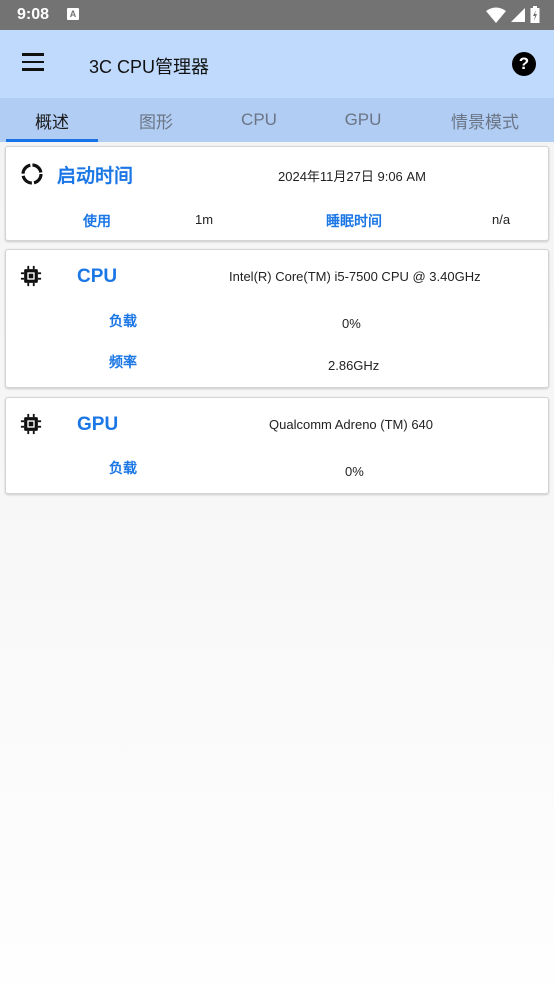 This screenshot has height=984, width=554. I want to click on tab-graphics: 图形, so click(156, 120).